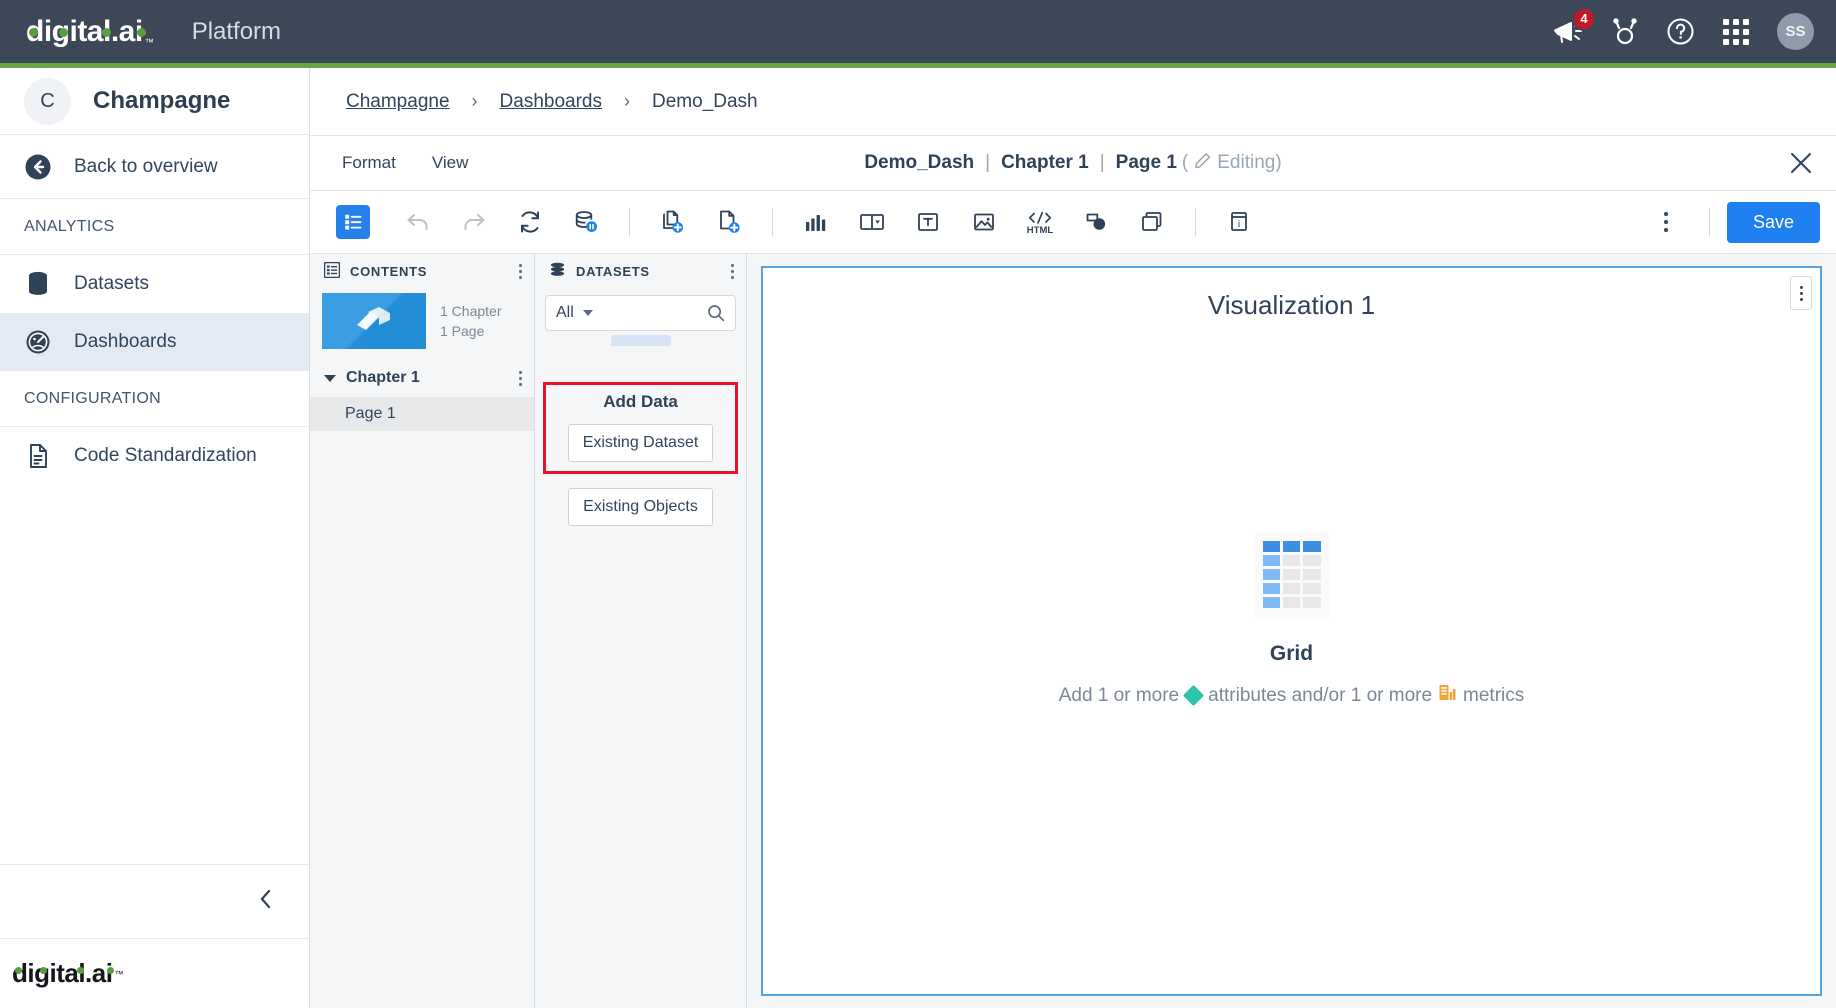 The height and width of the screenshot is (1008, 1836). What do you see at coordinates (1152, 222) in the screenshot?
I see `duplicate-icon` at bounding box center [1152, 222].